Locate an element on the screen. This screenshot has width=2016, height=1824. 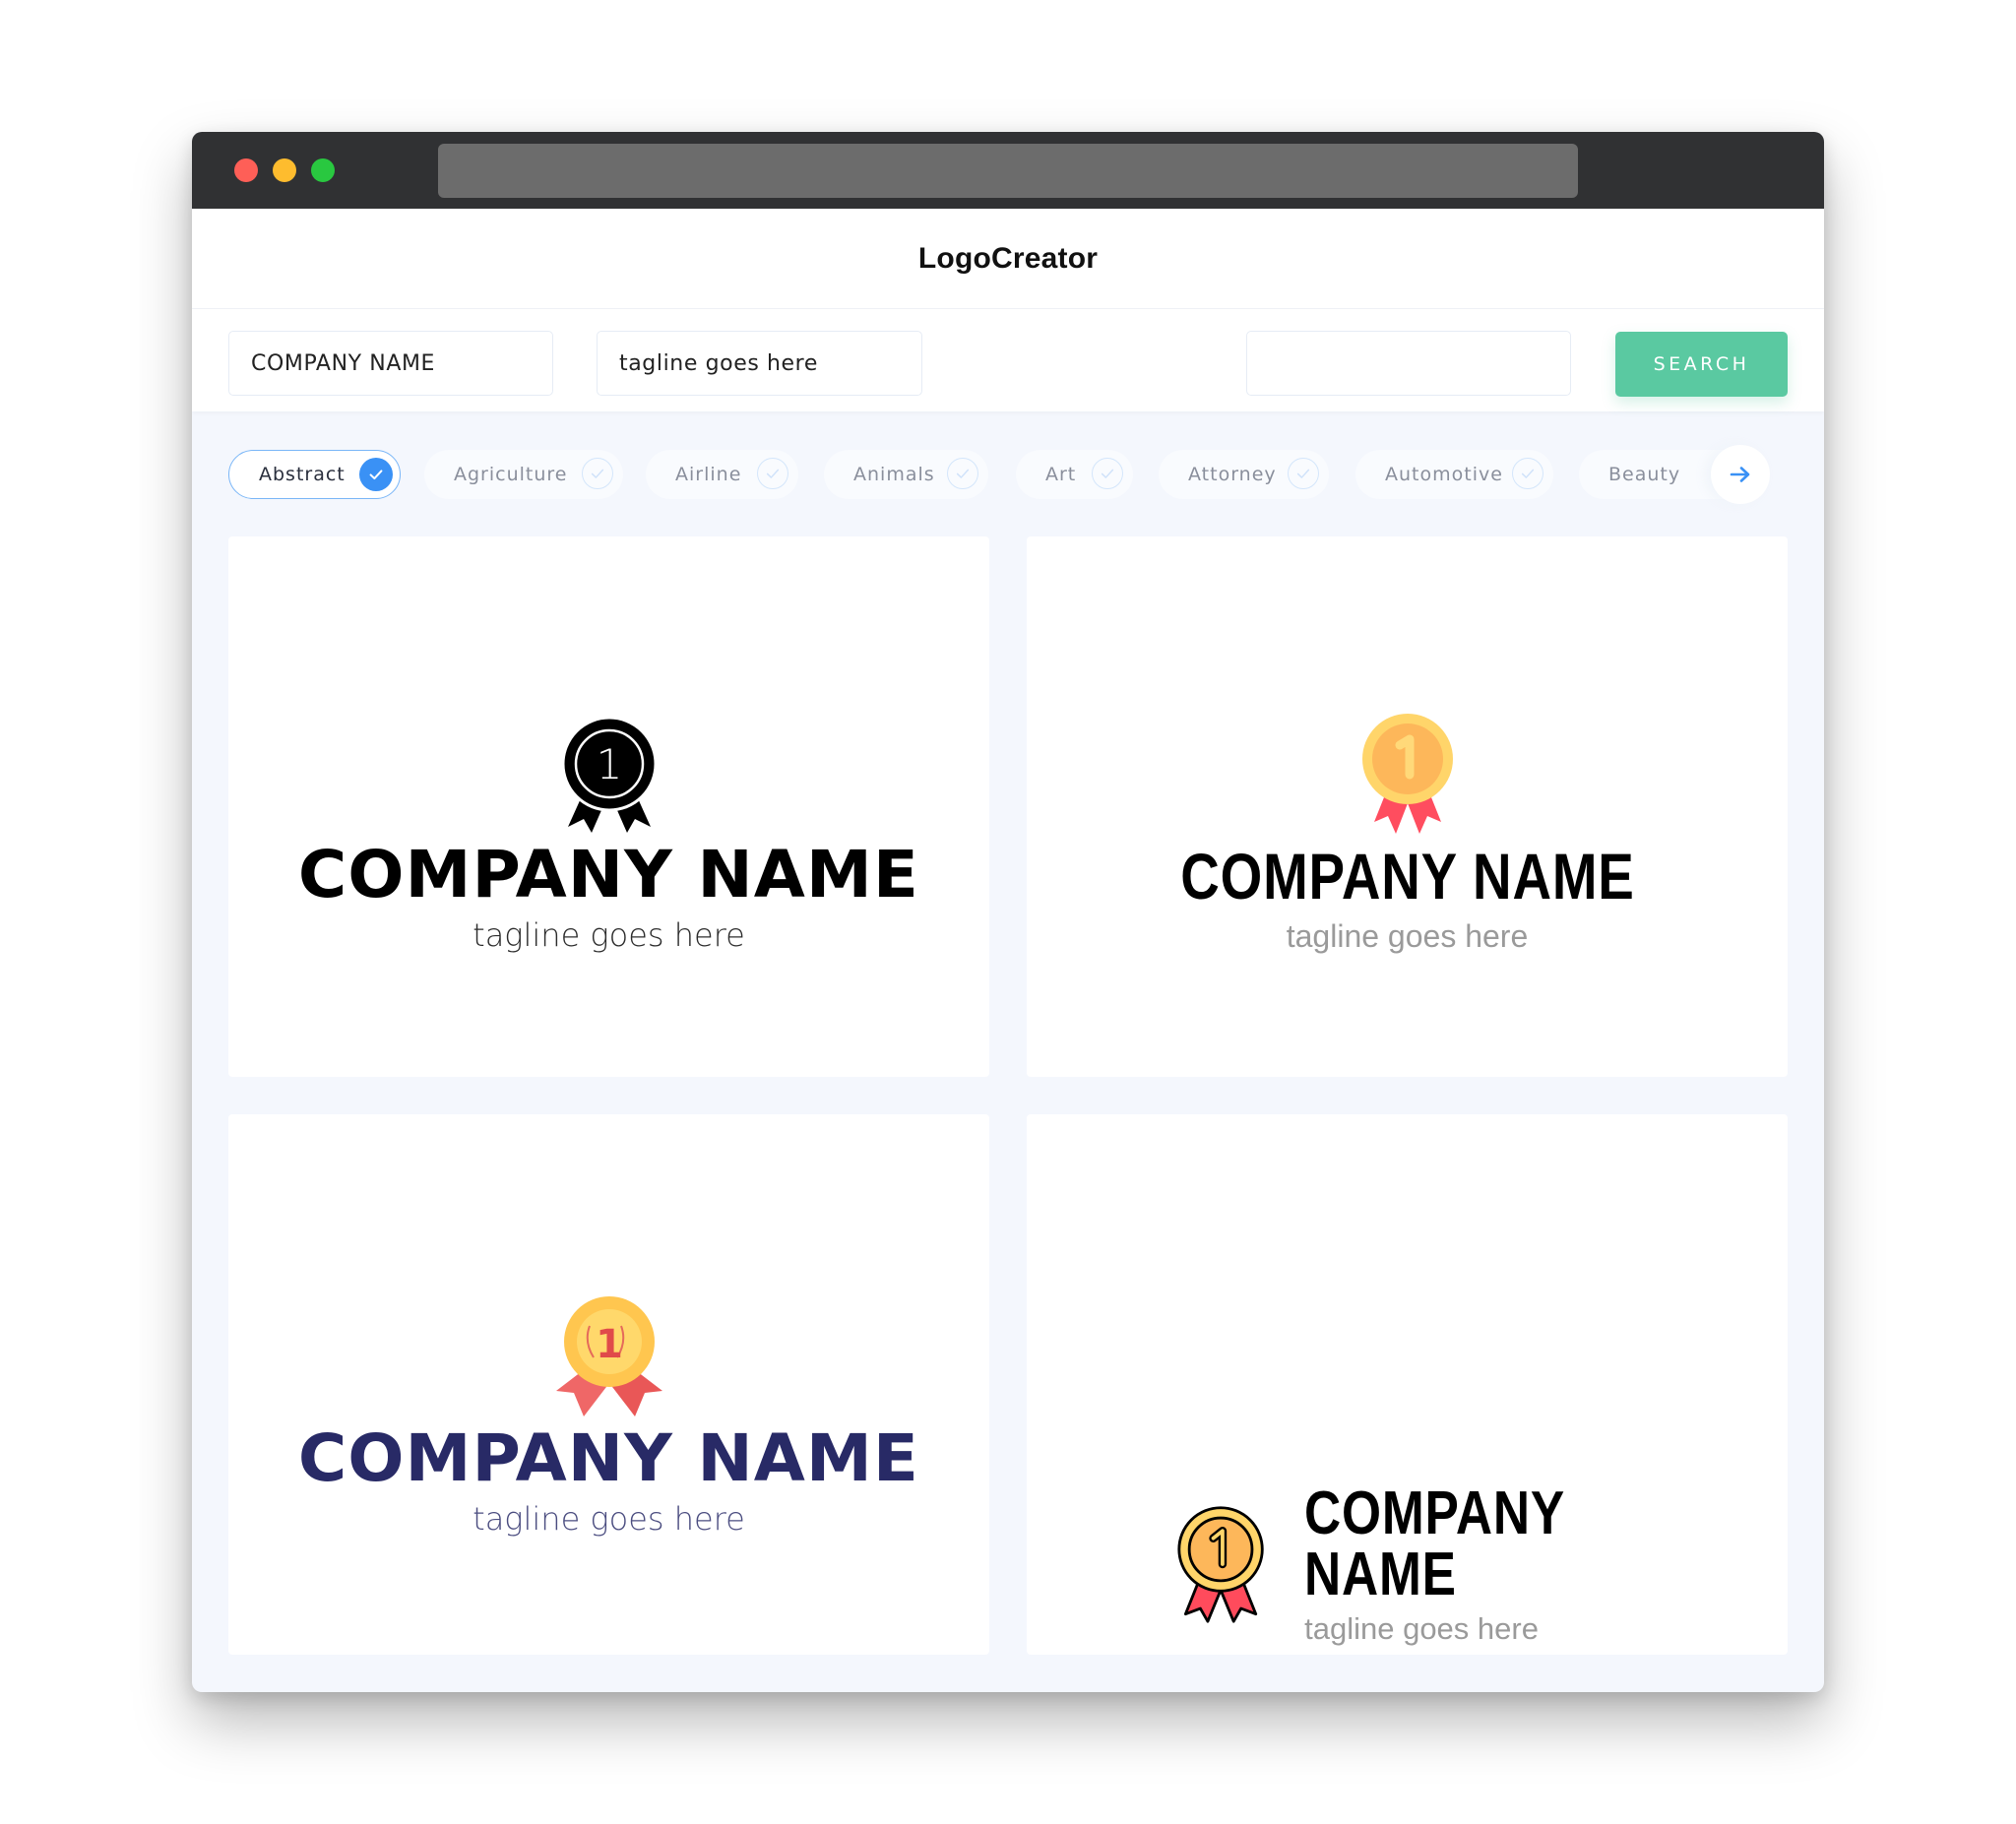
gold-medal-red-ribbon-icon is located at coordinates (1407, 774).